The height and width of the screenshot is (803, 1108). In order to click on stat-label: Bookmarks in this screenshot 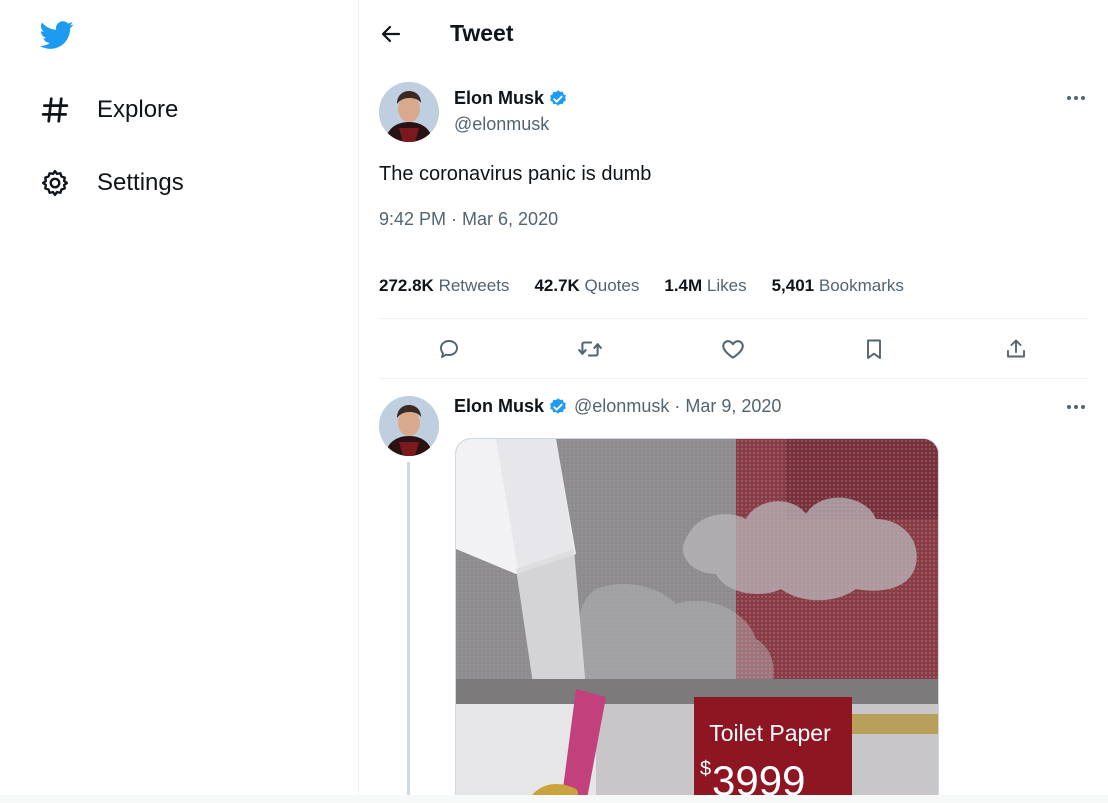, I will do `click(861, 285)`.